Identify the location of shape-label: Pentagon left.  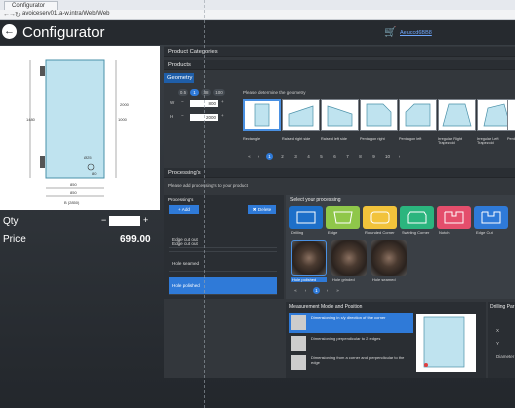
(410, 139).